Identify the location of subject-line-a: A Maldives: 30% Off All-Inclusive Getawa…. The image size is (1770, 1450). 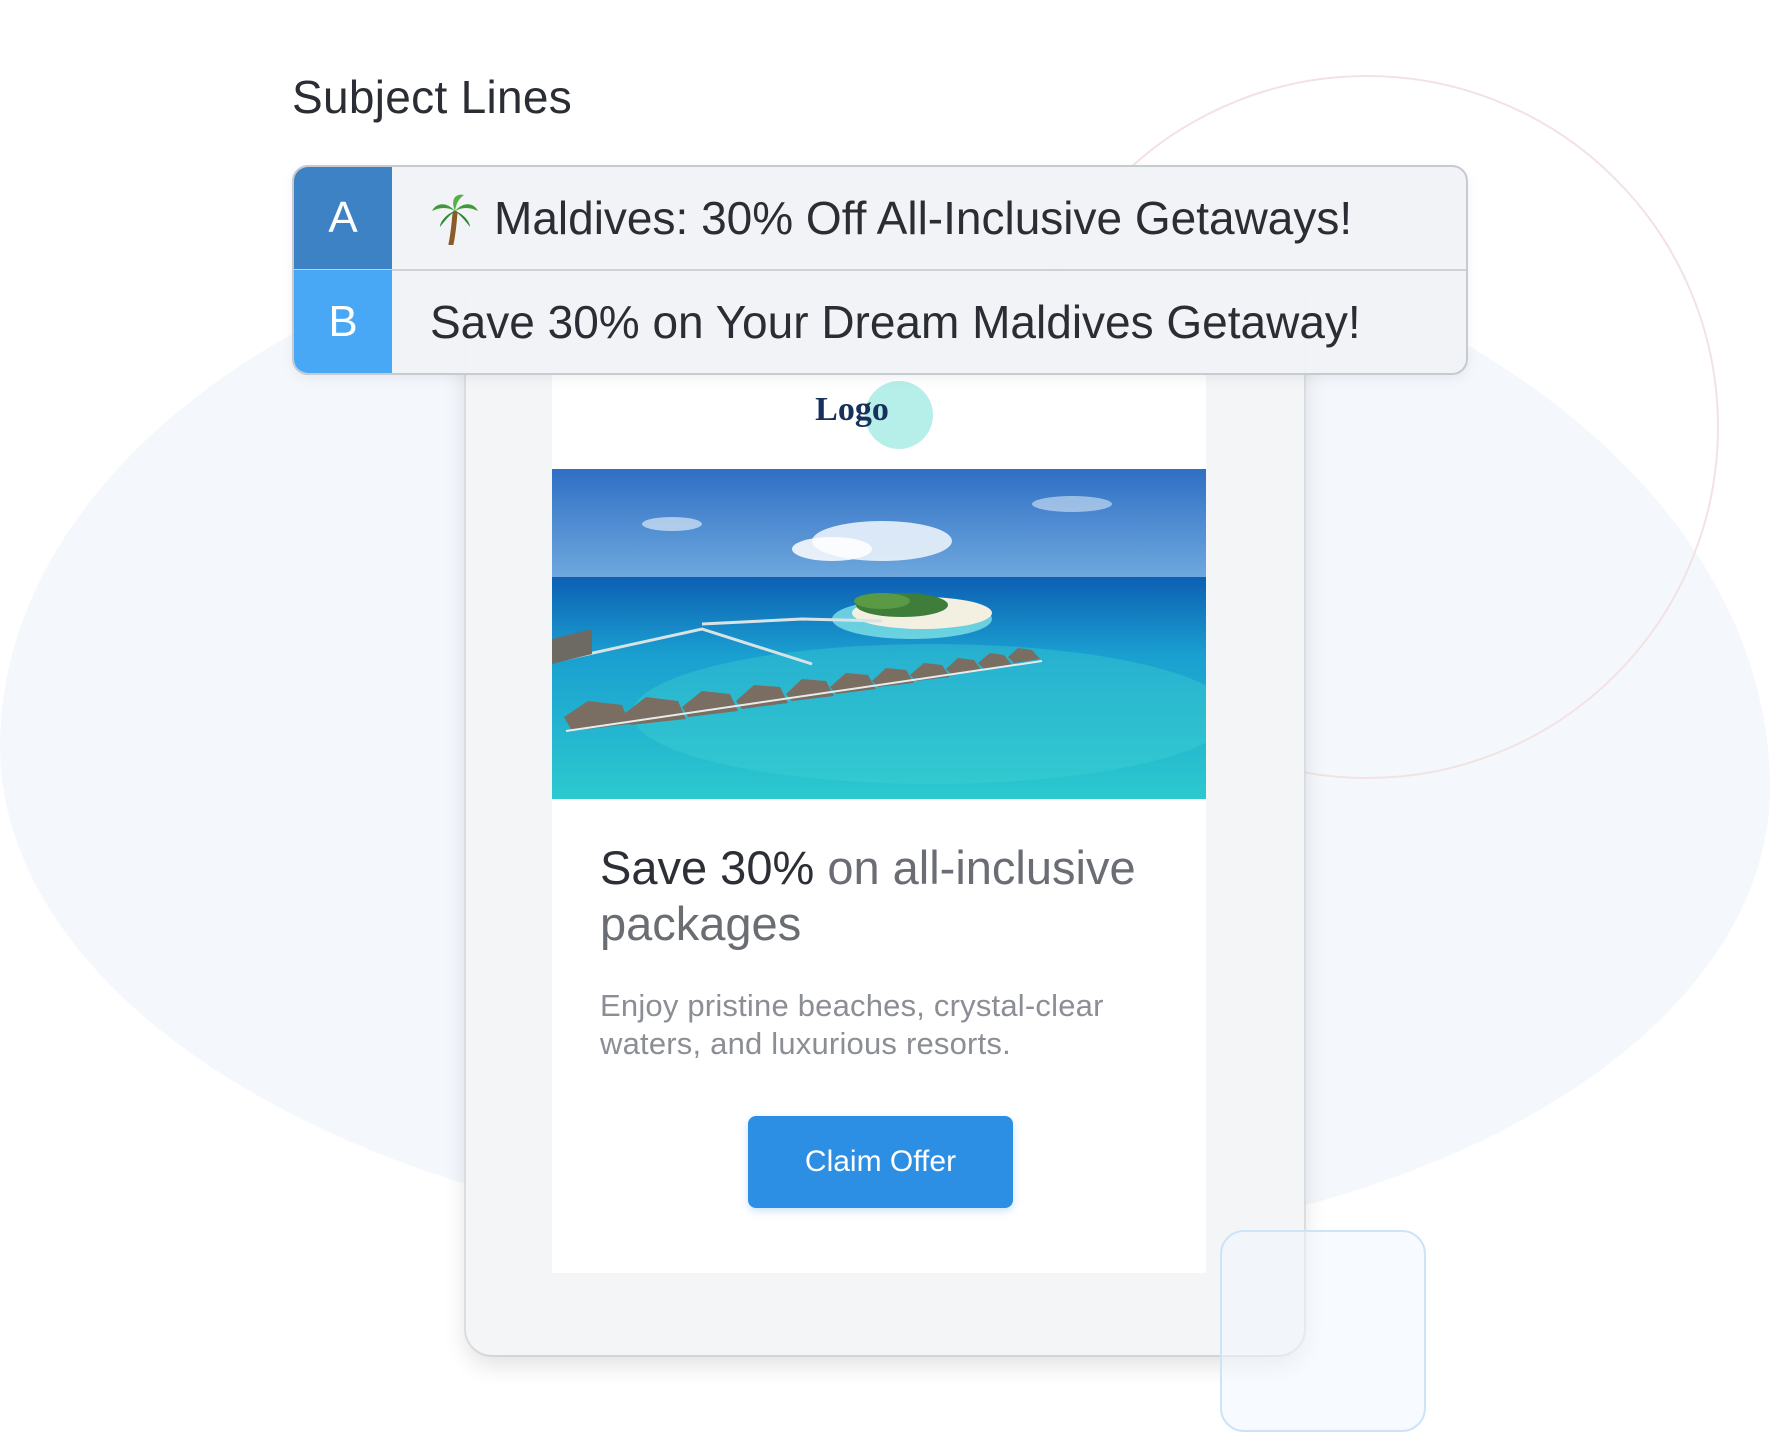
(880, 219).